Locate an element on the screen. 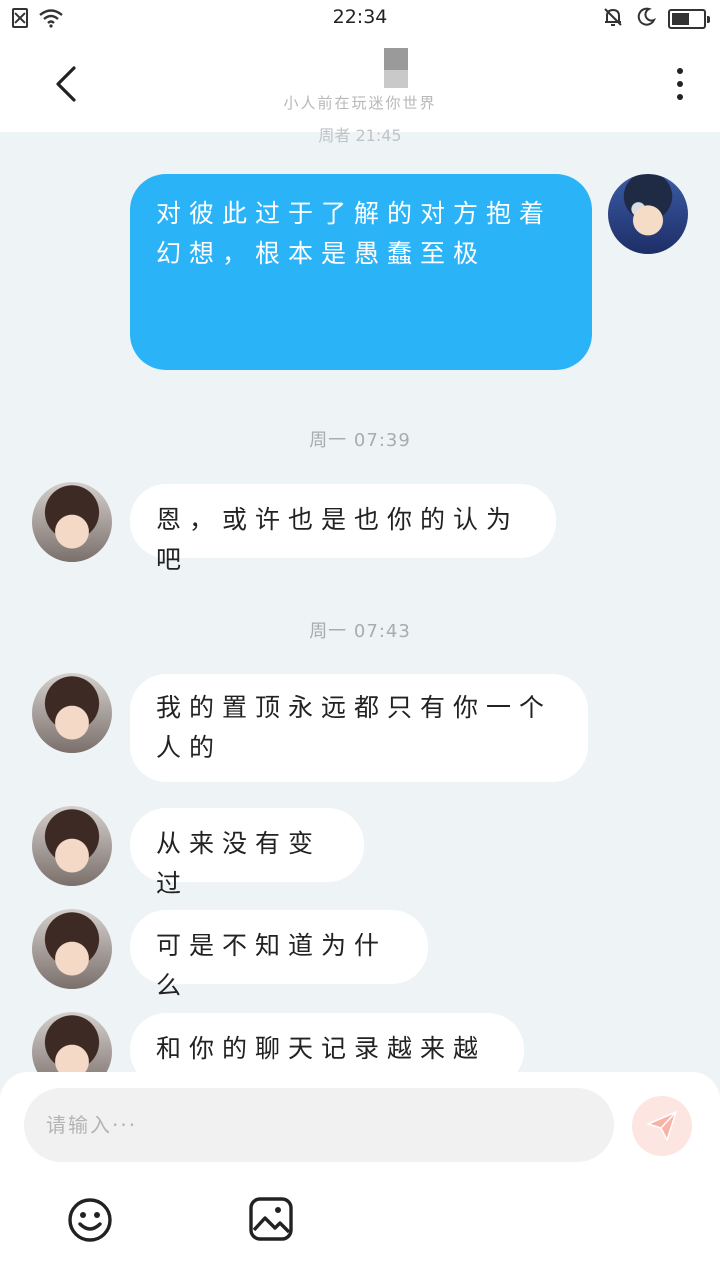 This screenshot has width=720, height=1280. more-options-button is located at coordinates (680, 84).